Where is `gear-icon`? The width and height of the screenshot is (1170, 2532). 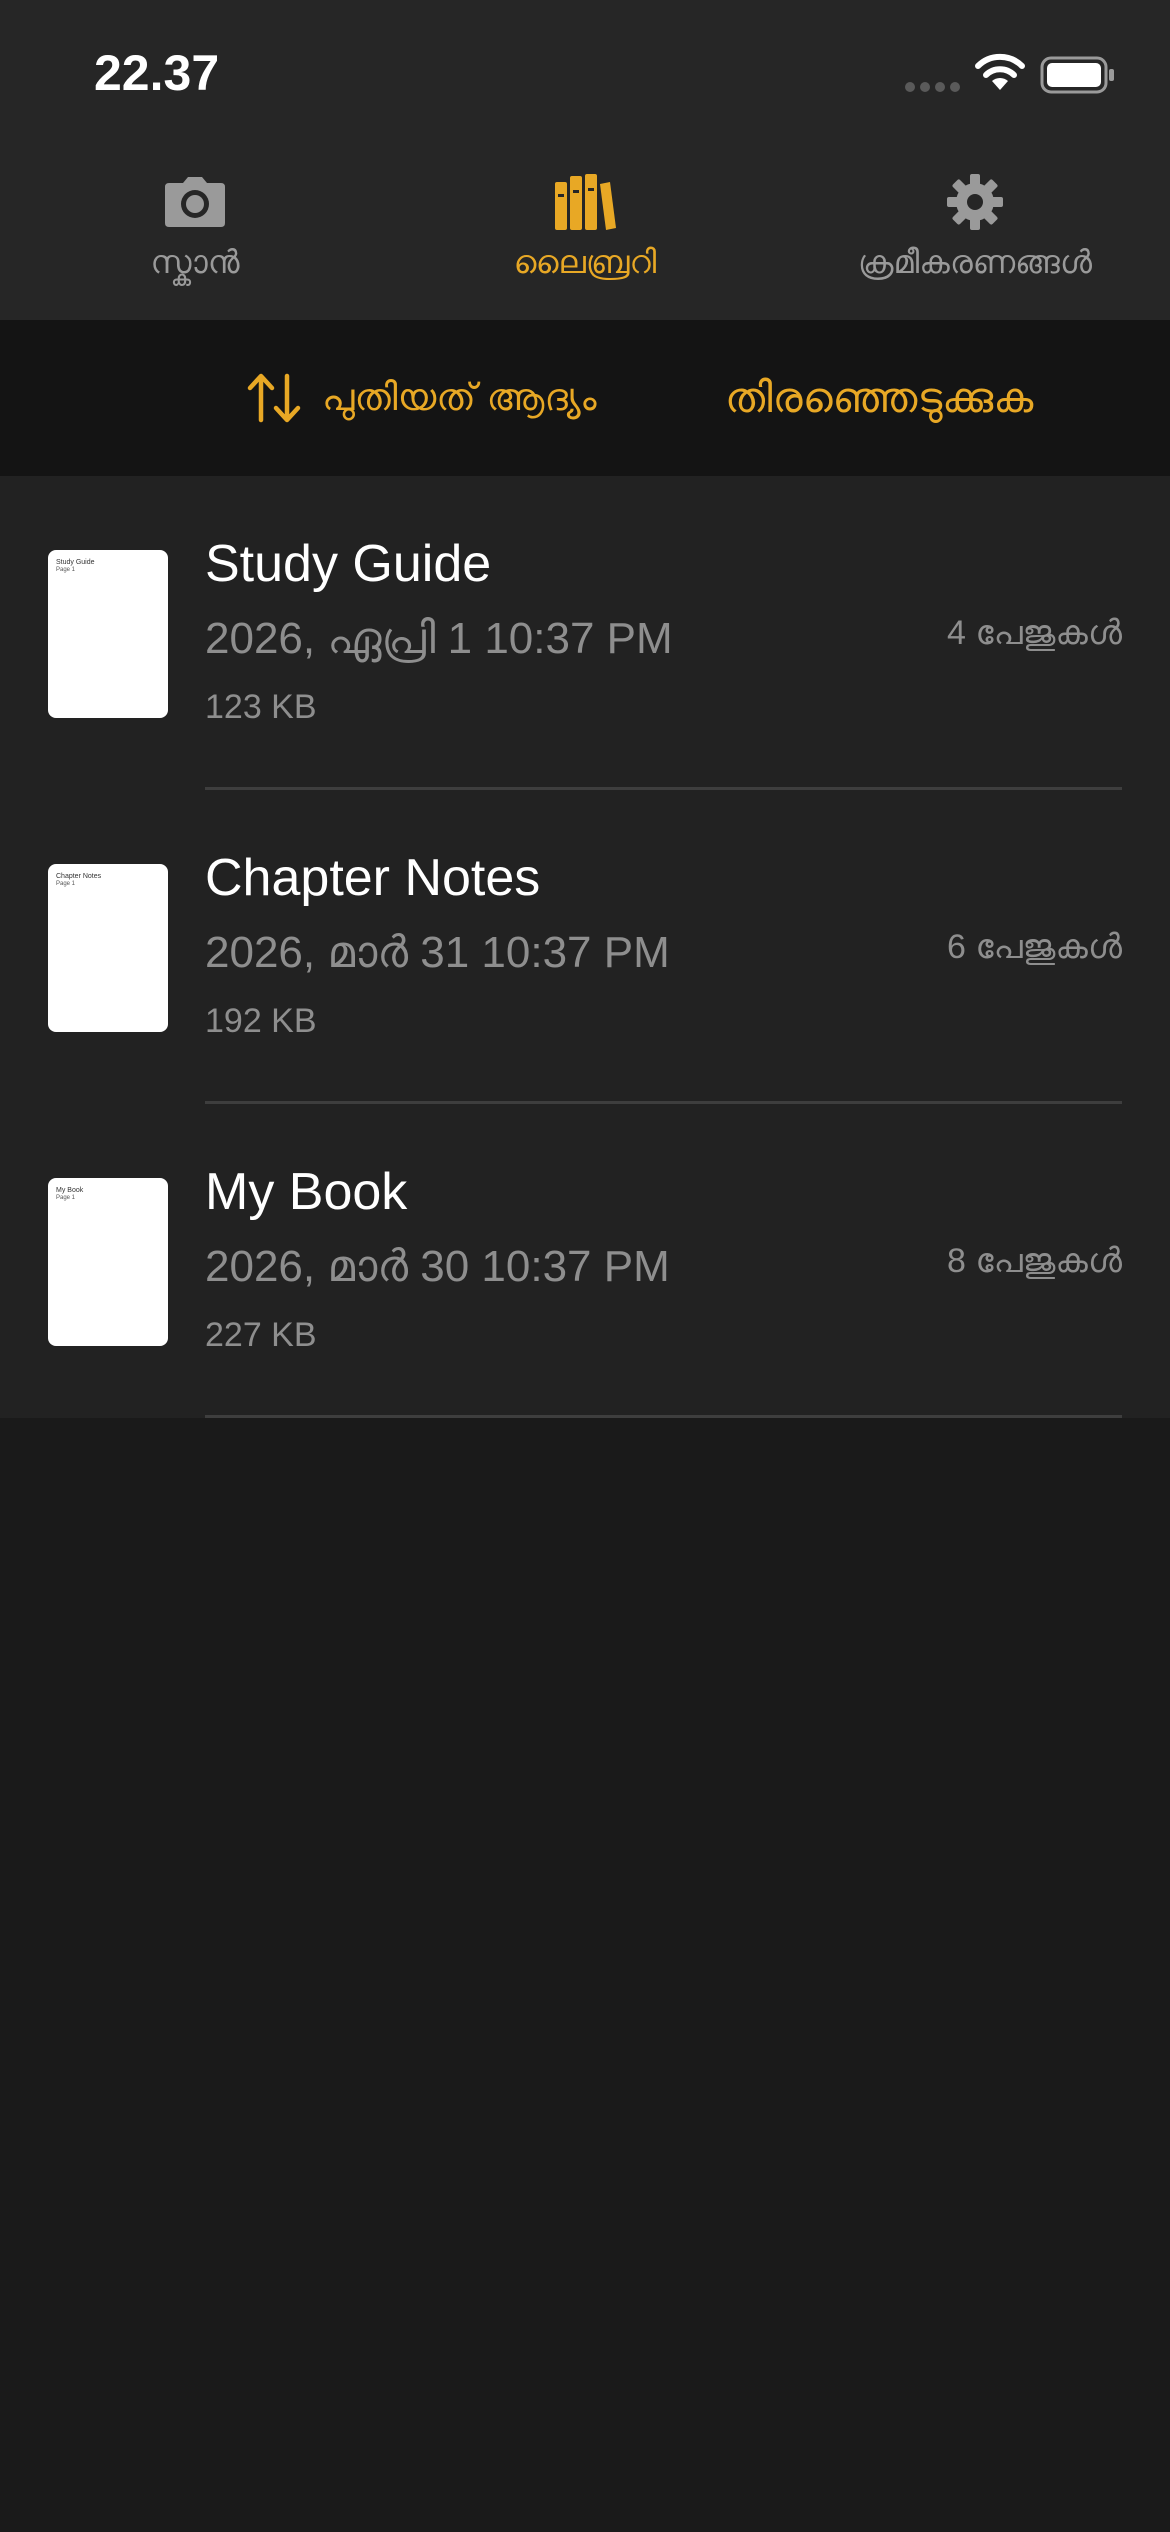
gear-icon is located at coordinates (975, 202).